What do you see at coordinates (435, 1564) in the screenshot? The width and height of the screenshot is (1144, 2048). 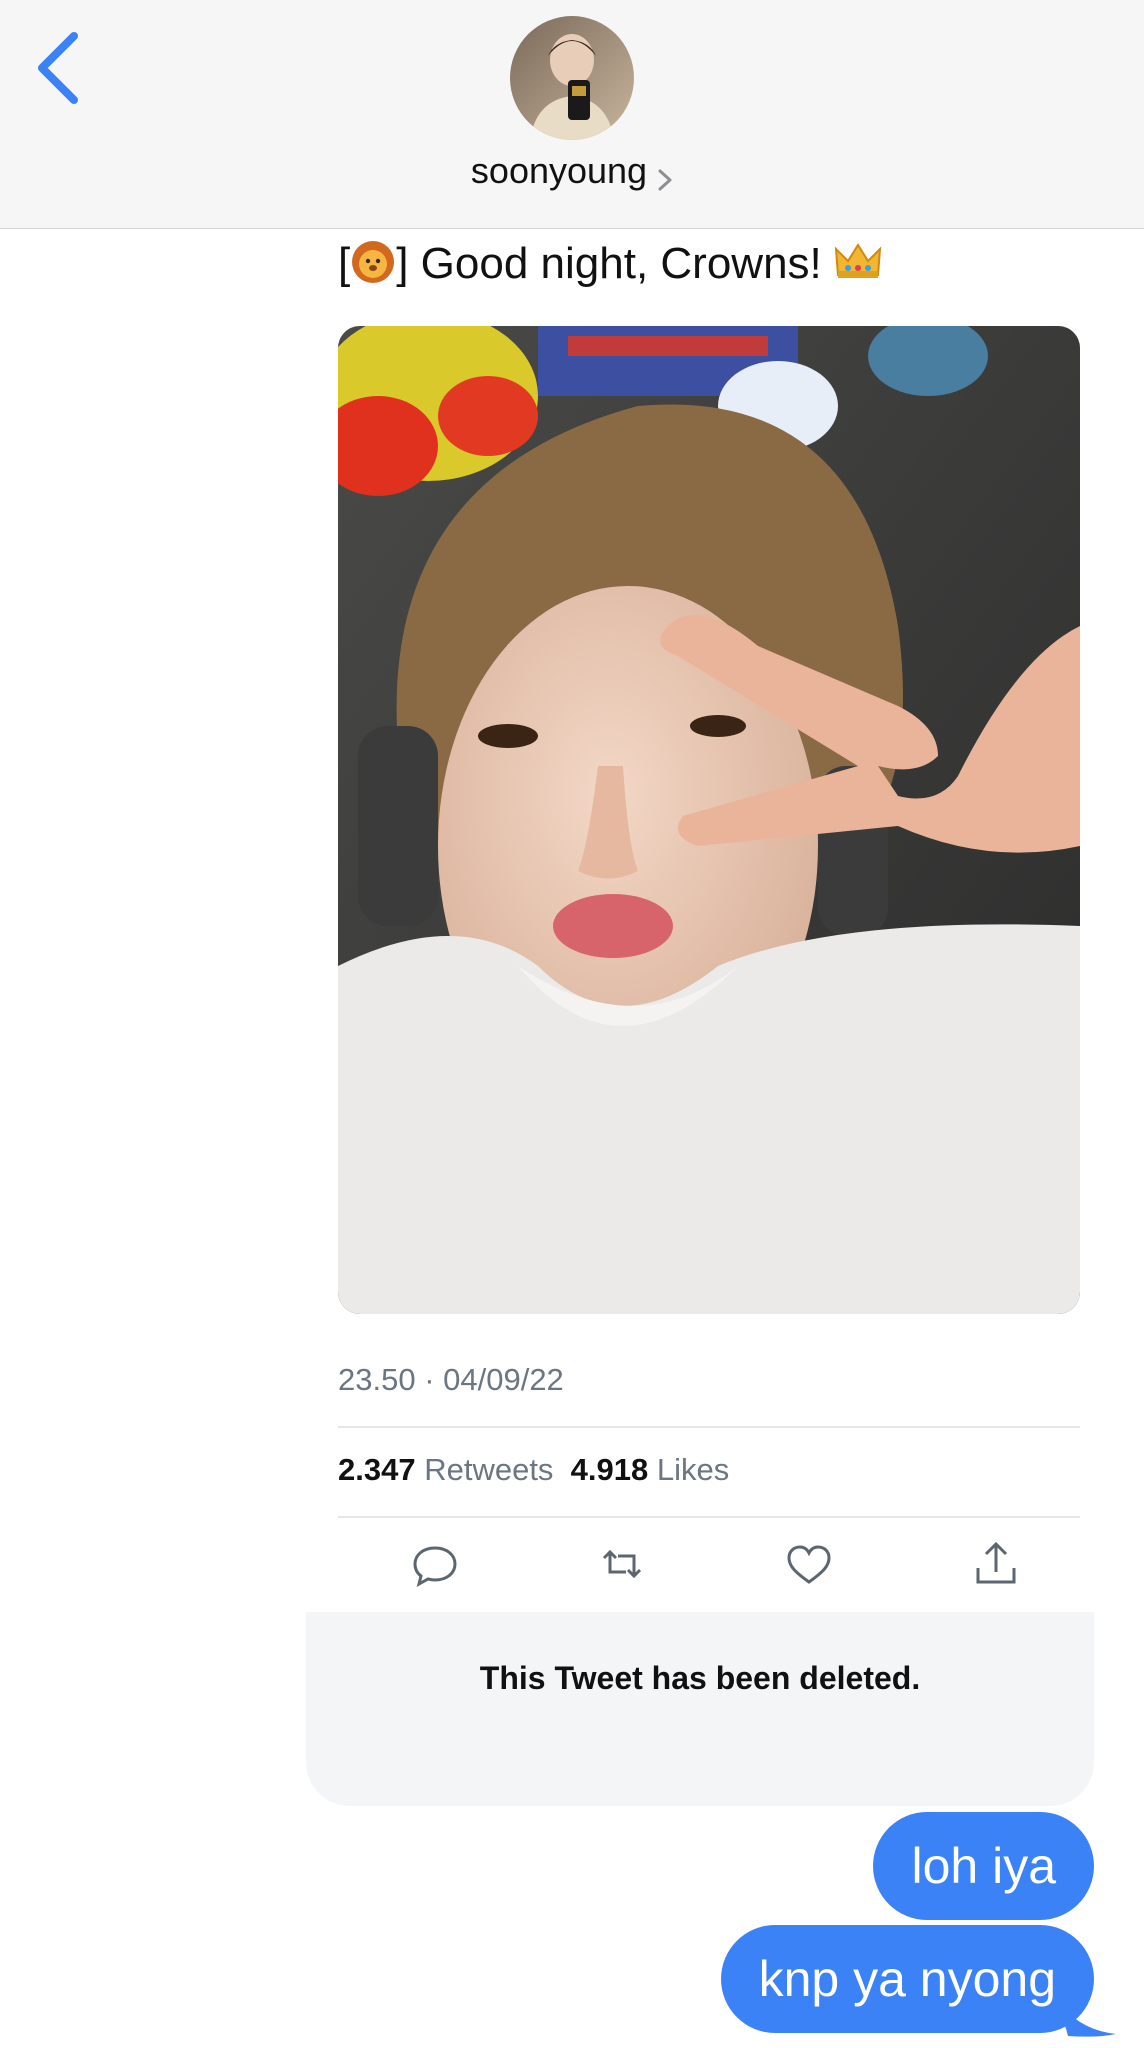 I see `reply-icon` at bounding box center [435, 1564].